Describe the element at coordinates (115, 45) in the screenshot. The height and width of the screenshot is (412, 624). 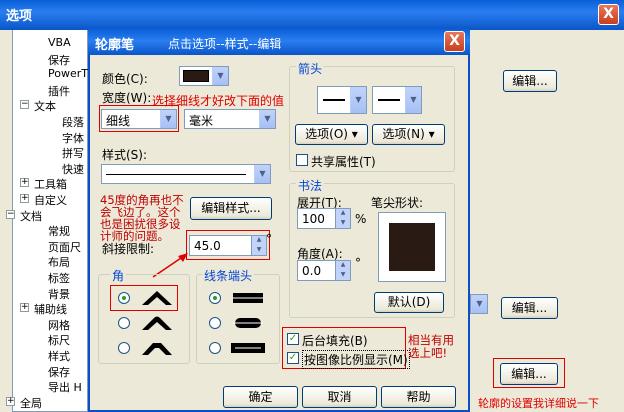
I see `dialog-title: 轮廓笔` at that location.